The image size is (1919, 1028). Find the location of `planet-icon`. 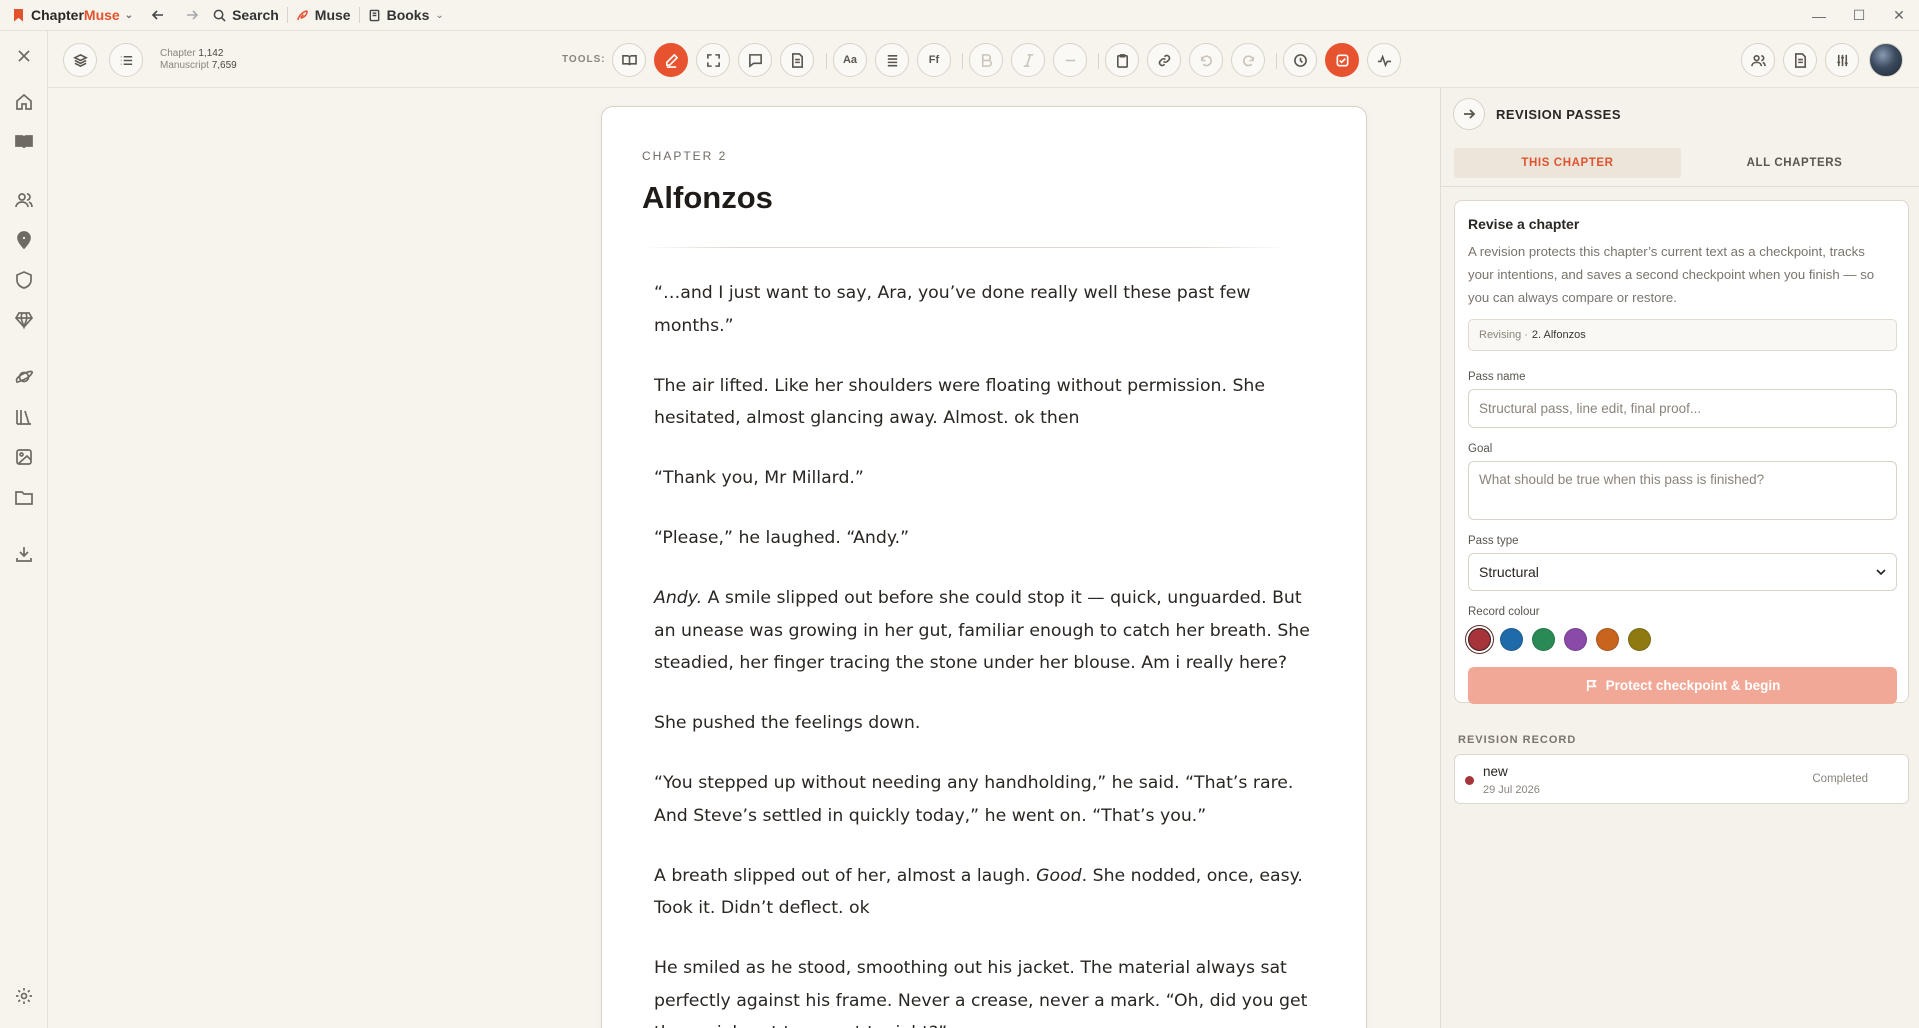

planet-icon is located at coordinates (24, 377).